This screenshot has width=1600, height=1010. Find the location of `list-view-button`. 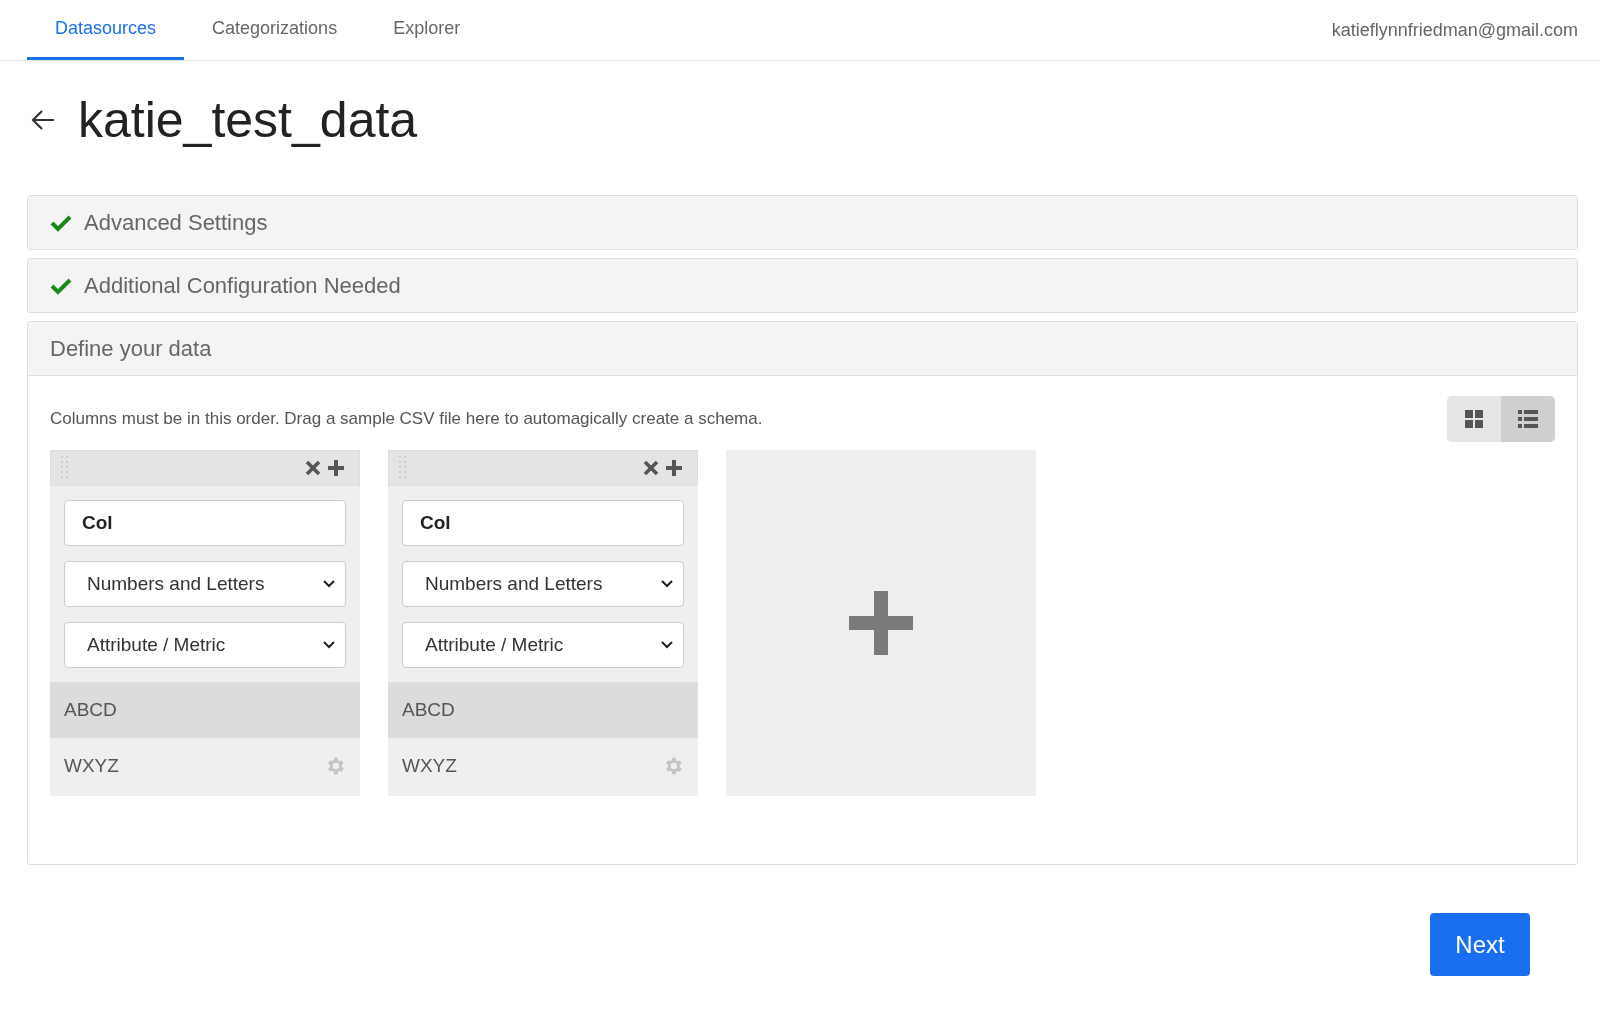

list-view-button is located at coordinates (1528, 419).